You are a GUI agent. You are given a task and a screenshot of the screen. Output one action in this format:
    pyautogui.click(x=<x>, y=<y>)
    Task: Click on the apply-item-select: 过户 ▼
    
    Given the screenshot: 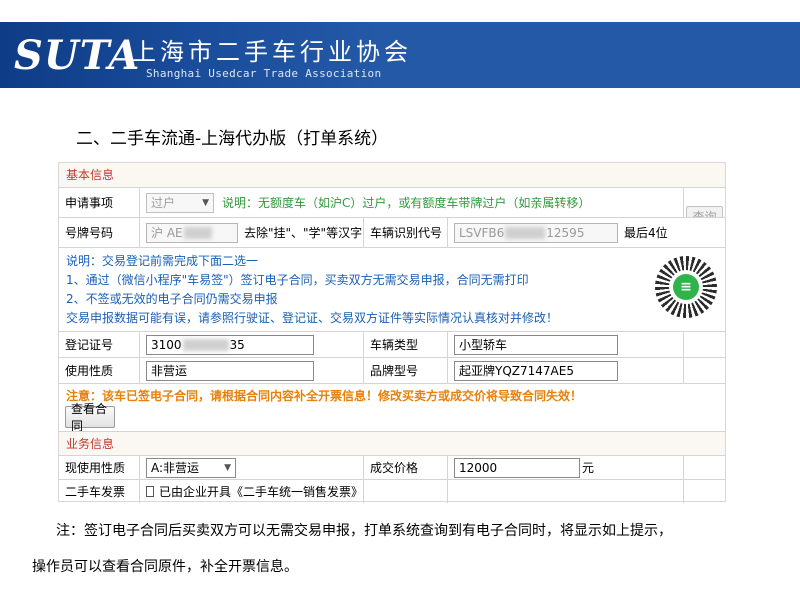 What is the action you would take?
    pyautogui.click(x=180, y=202)
    